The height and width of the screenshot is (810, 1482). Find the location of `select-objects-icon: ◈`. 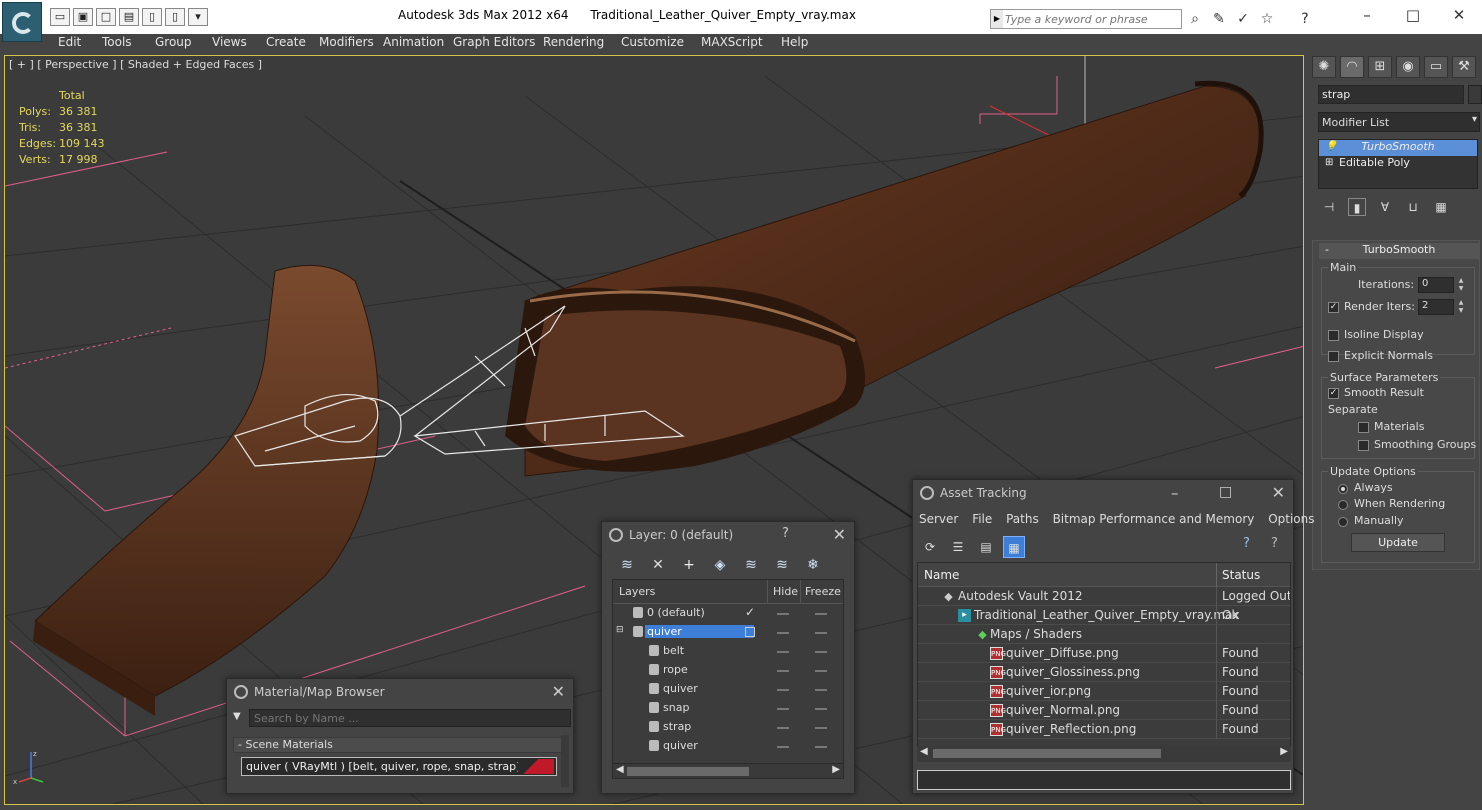

select-objects-icon: ◈ is located at coordinates (720, 565).